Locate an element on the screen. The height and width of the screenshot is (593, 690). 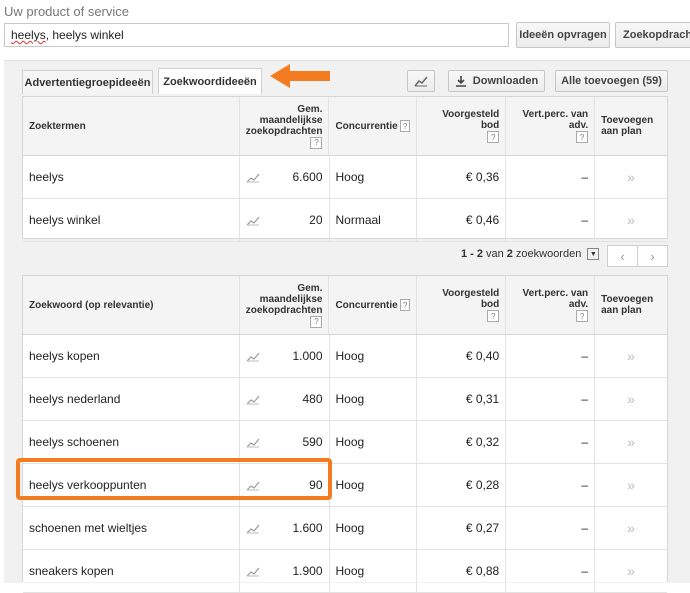
page-suffix: zoekwoorden is located at coordinates (548, 254).